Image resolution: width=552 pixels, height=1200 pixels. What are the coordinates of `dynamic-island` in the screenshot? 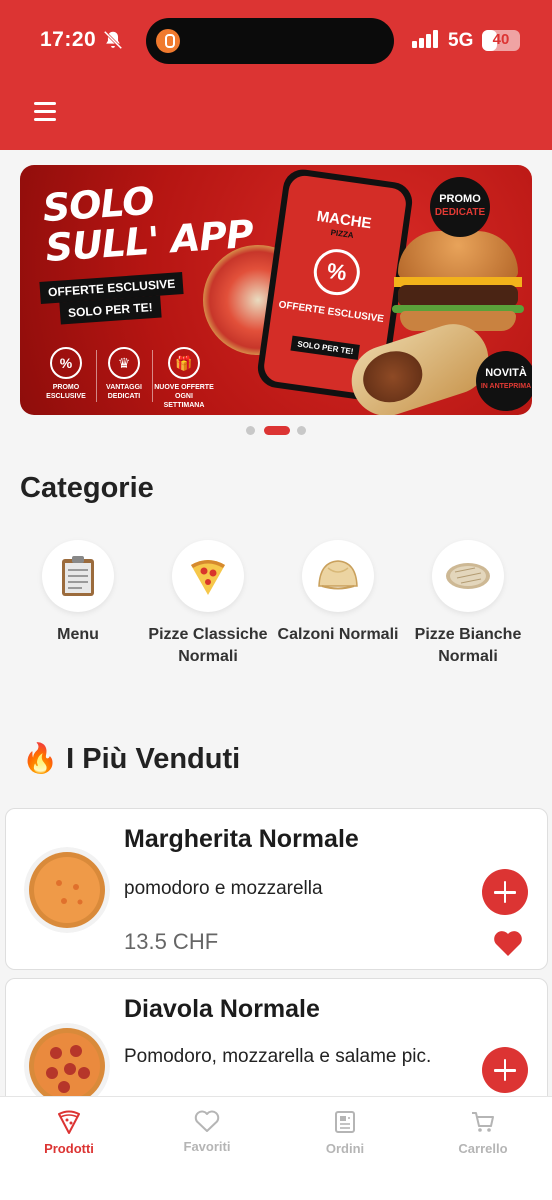 It's located at (270, 41).